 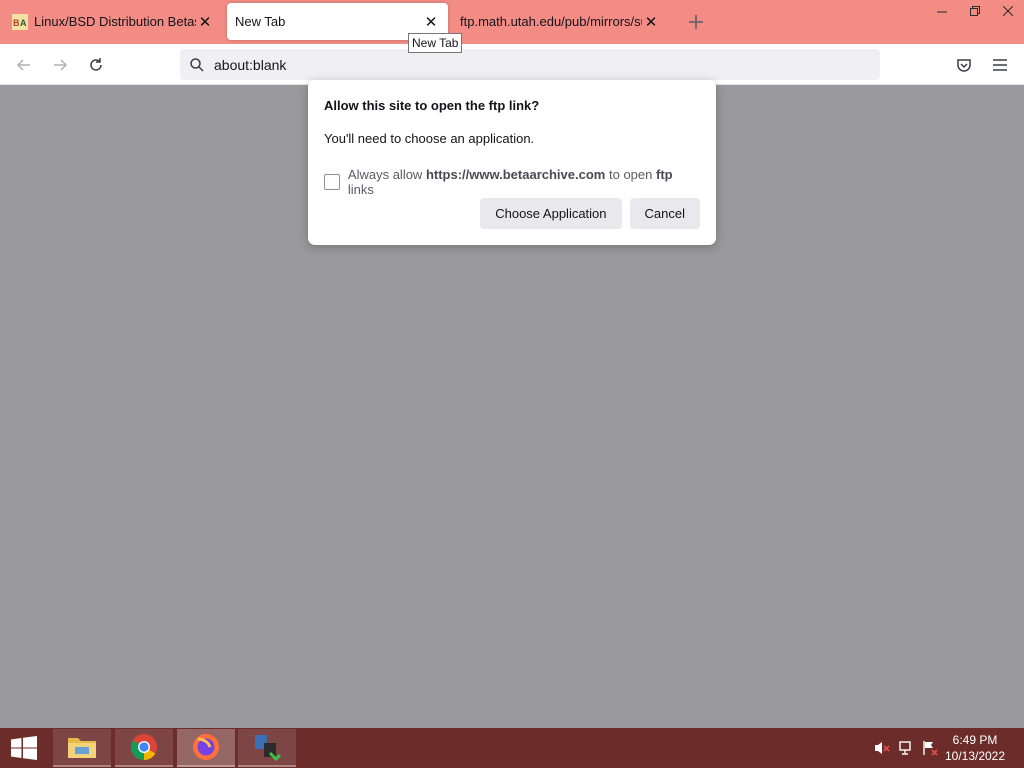 I want to click on tab-title: ftp.math.utah.edu/pub/mirrors/sun, so click(x=551, y=21).